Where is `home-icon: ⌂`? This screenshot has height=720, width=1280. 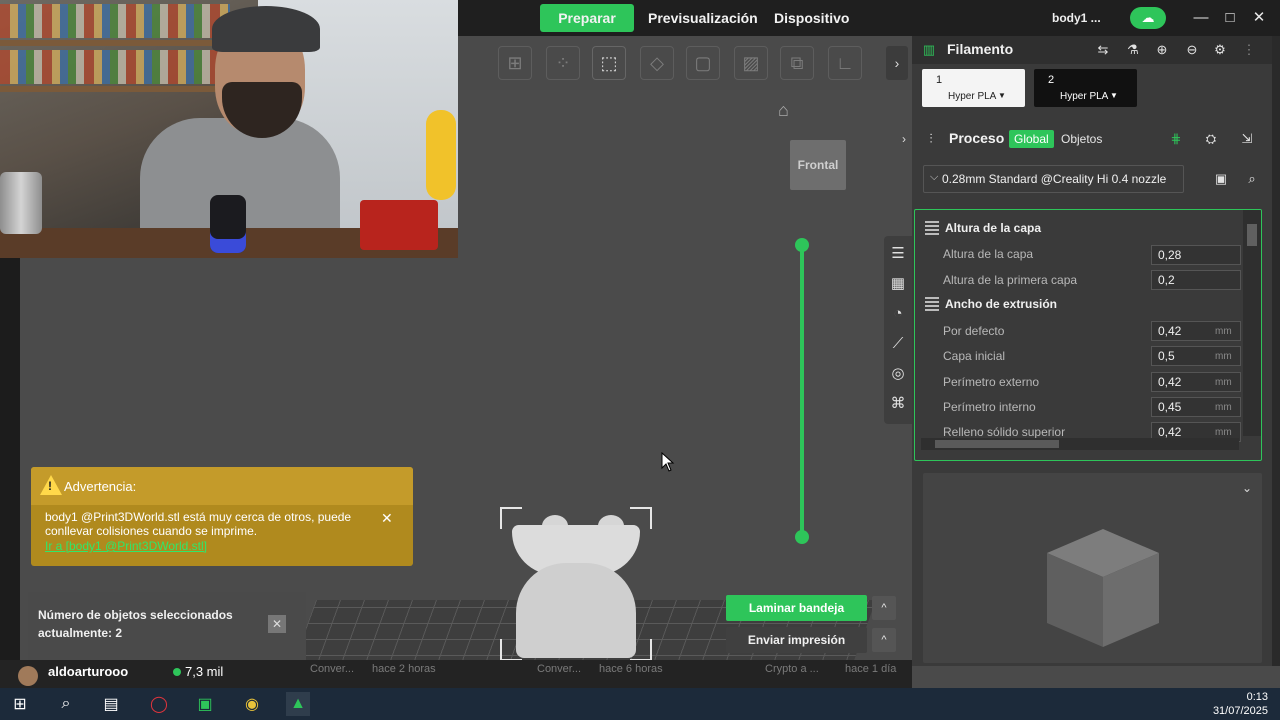 home-icon: ⌂ is located at coordinates (790, 111).